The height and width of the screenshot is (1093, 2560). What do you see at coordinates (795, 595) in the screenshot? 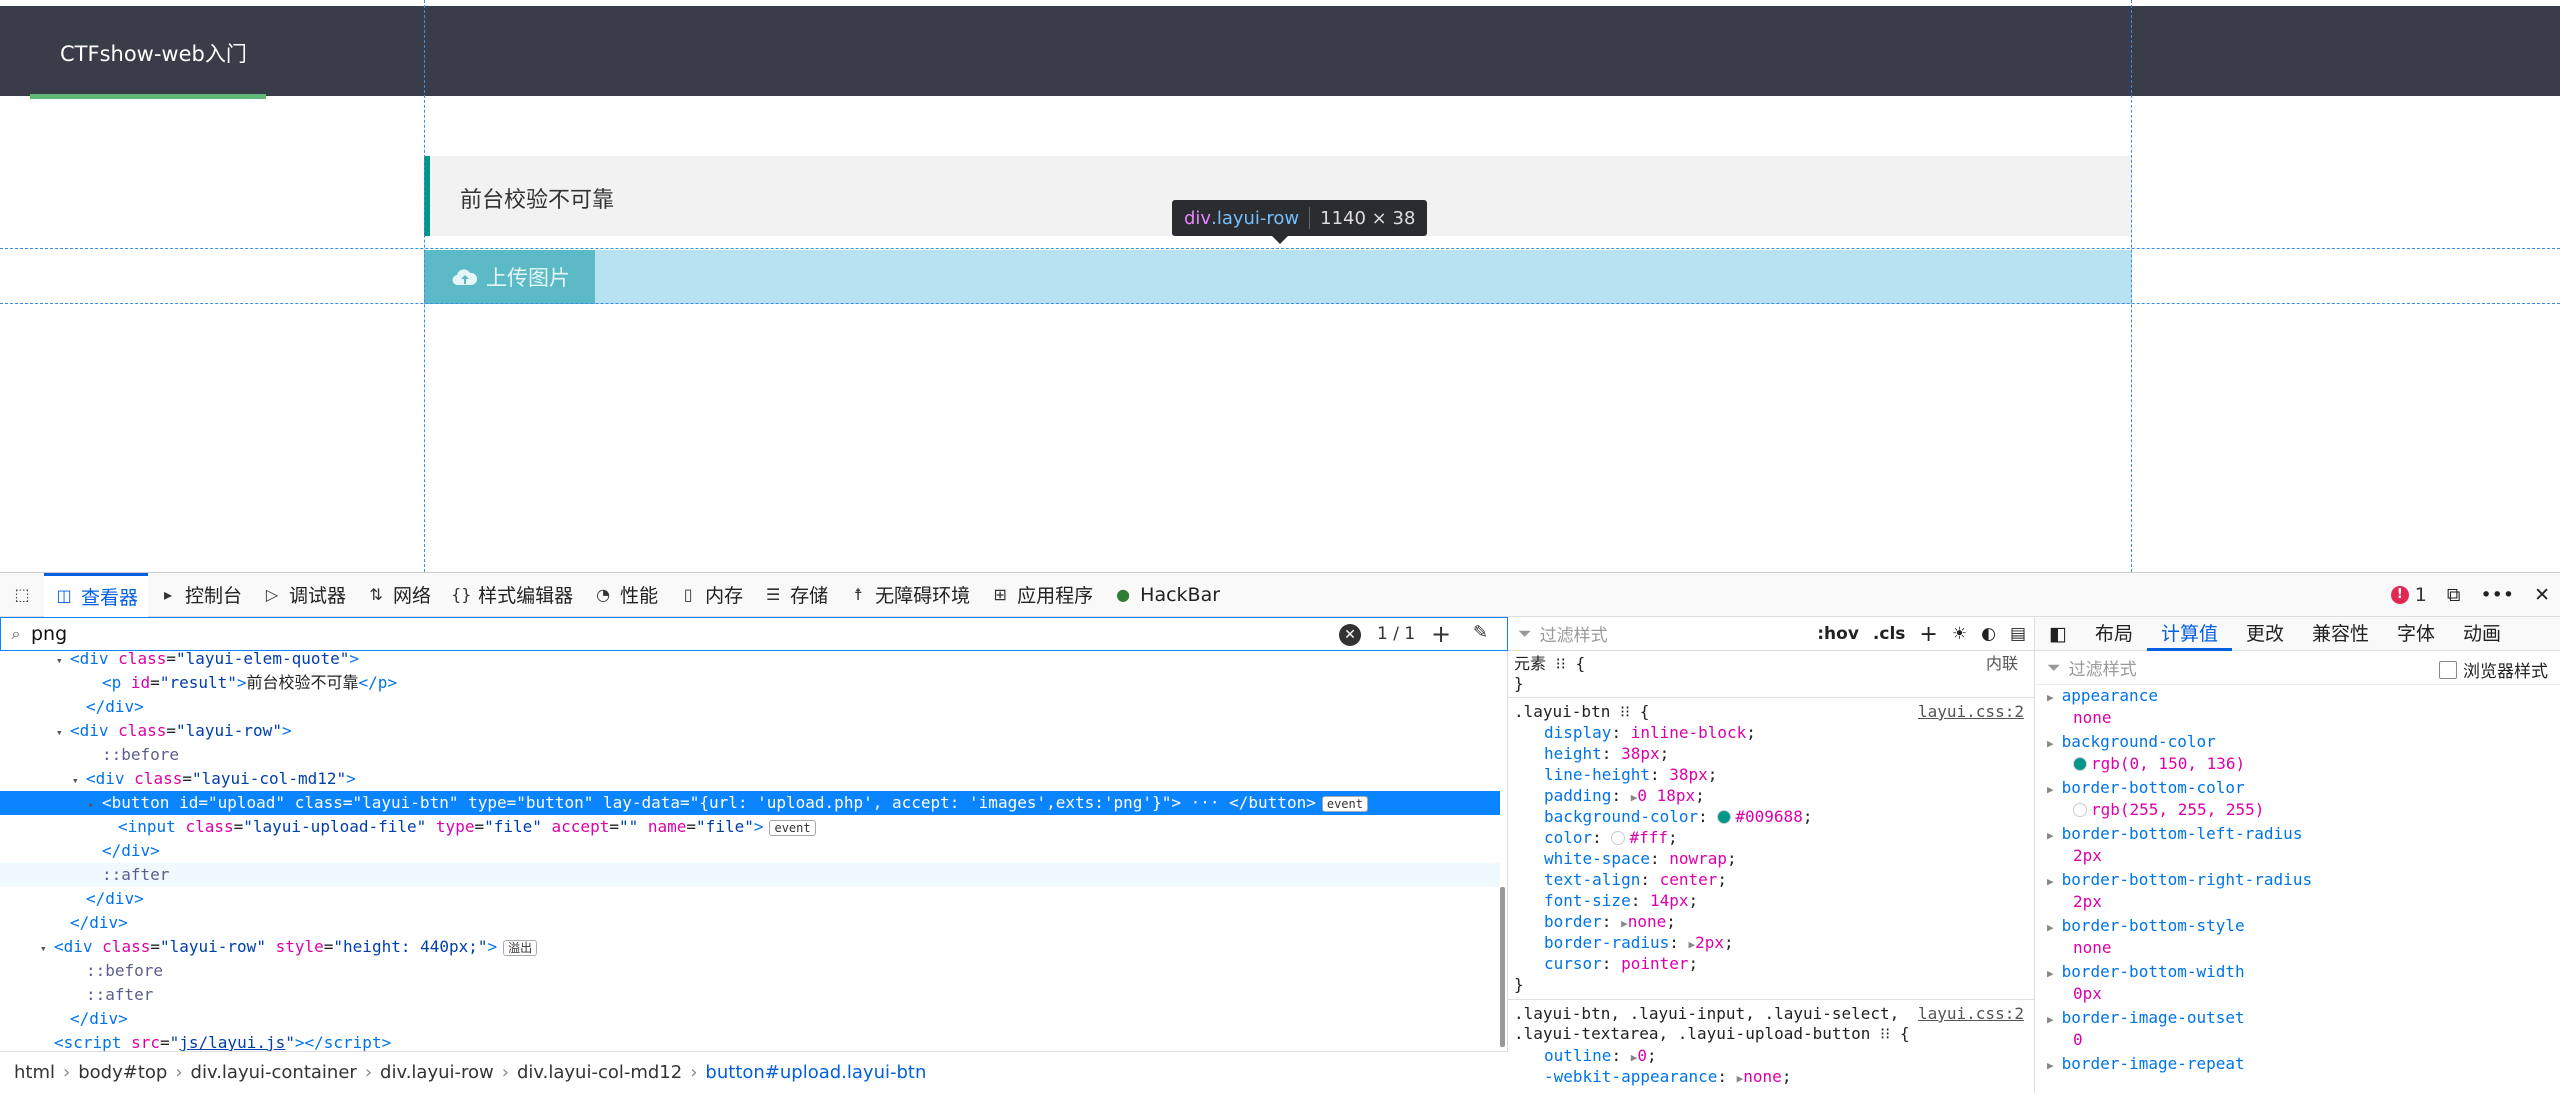
I see `tab-storage: ☰ 存储` at bounding box center [795, 595].